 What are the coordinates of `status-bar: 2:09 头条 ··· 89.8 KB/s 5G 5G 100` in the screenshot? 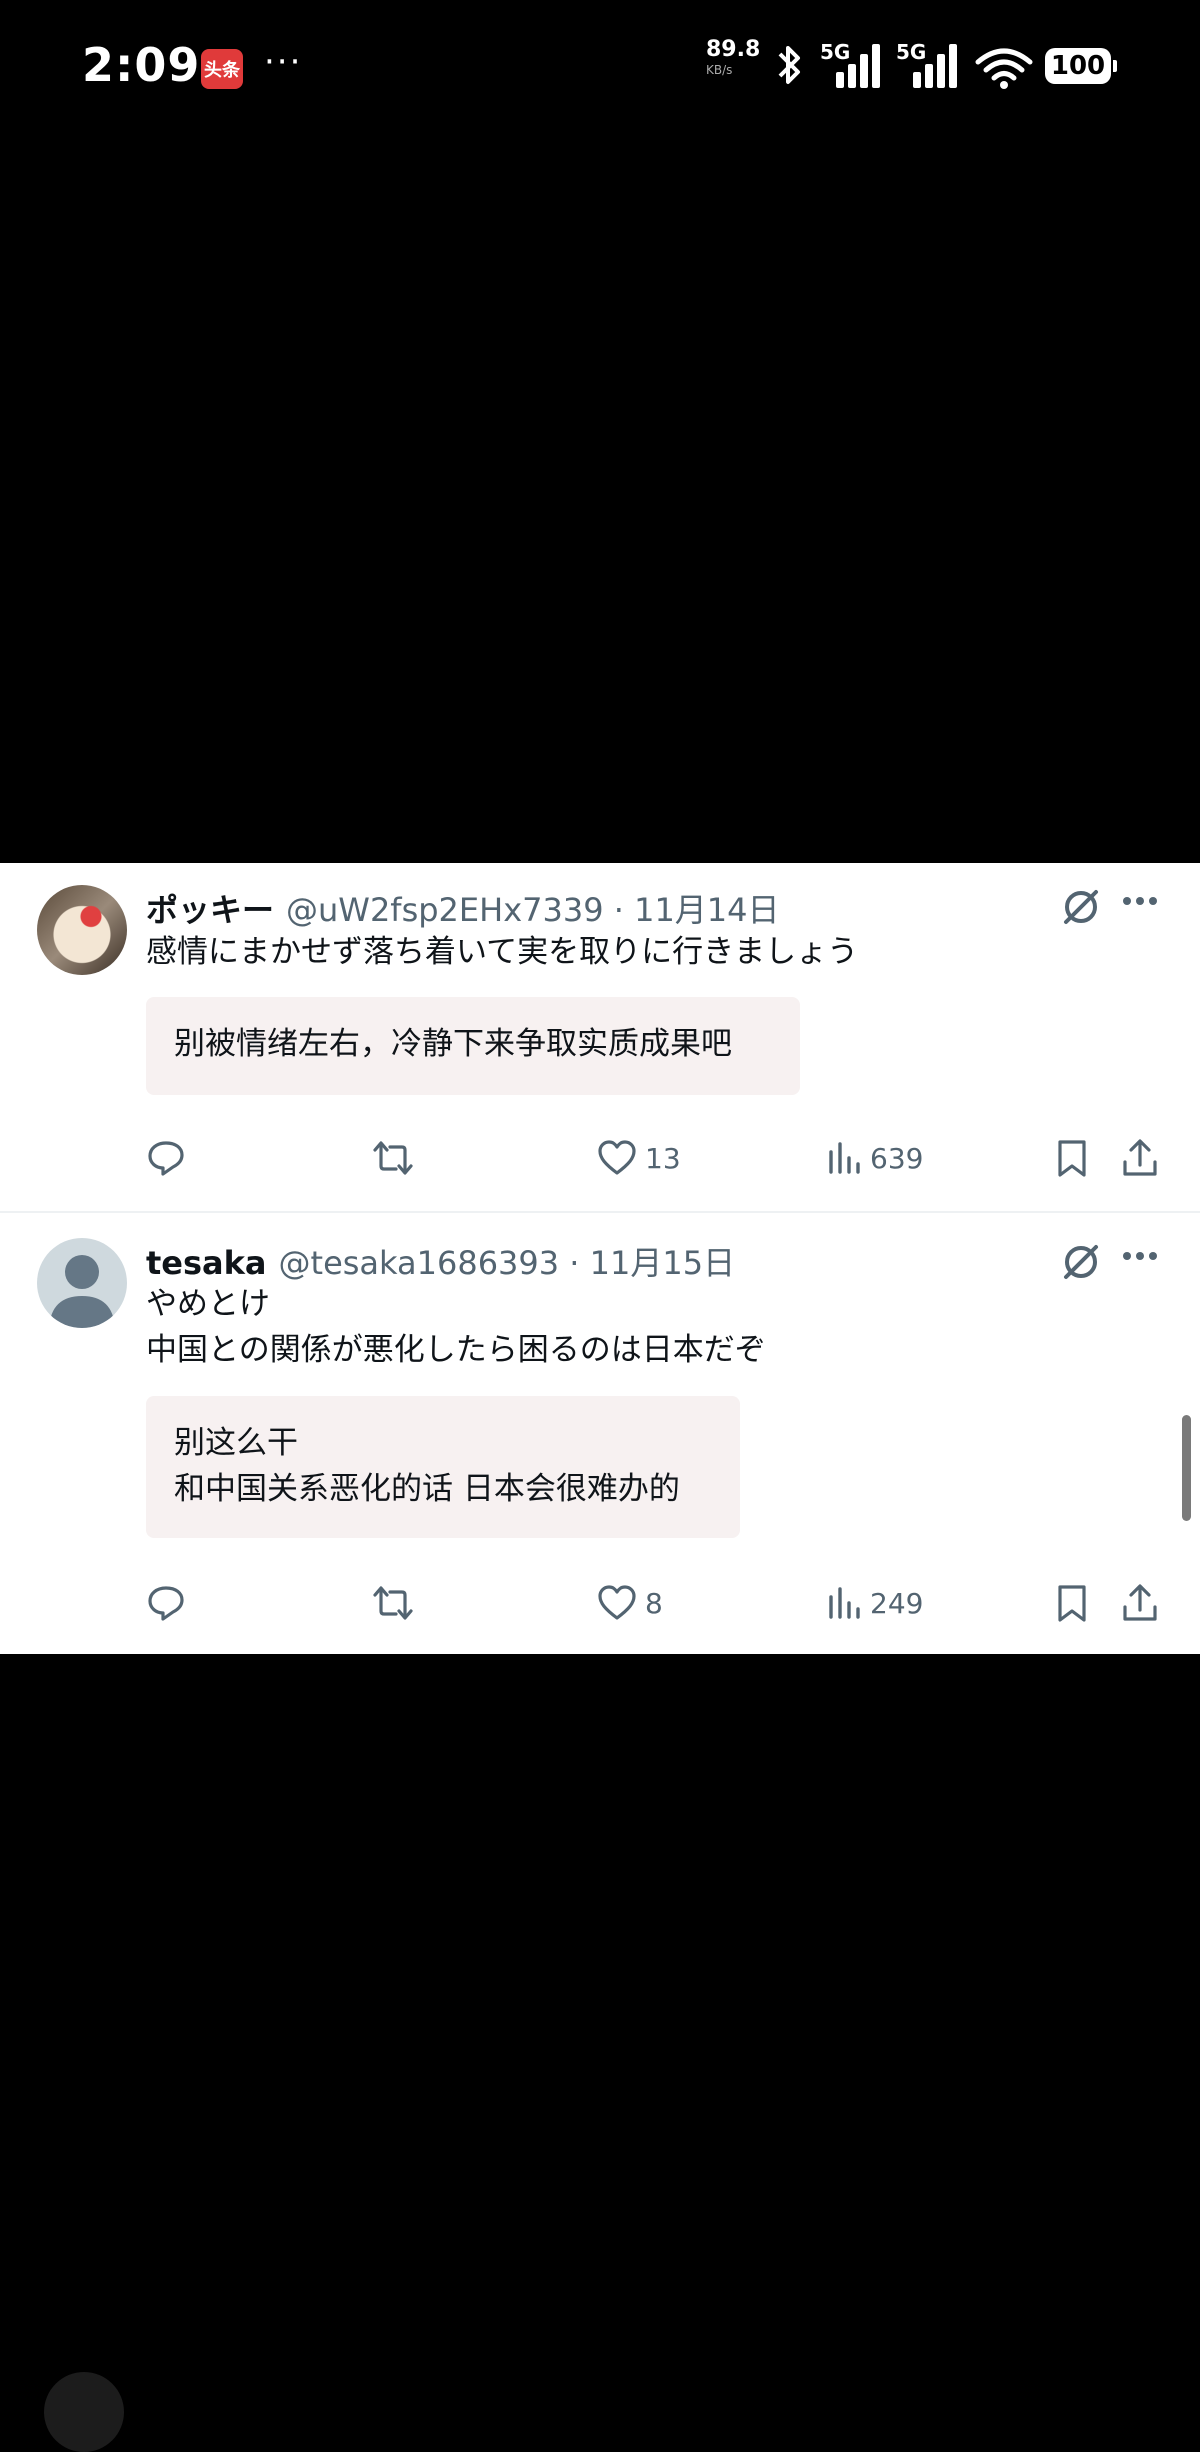 It's located at (600, 70).